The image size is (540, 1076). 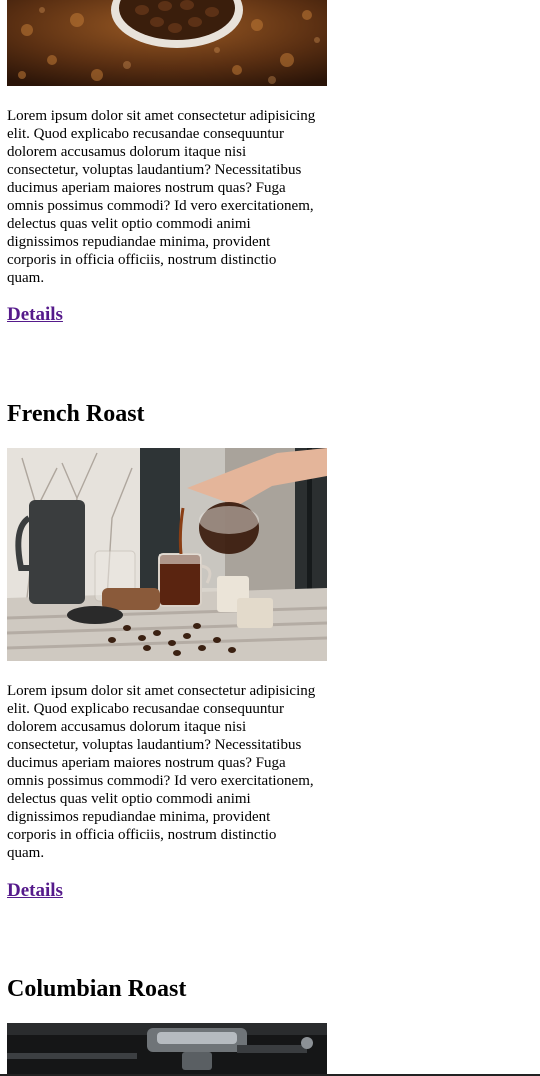 What do you see at coordinates (76, 414) in the screenshot?
I see `product-title: French Roast` at bounding box center [76, 414].